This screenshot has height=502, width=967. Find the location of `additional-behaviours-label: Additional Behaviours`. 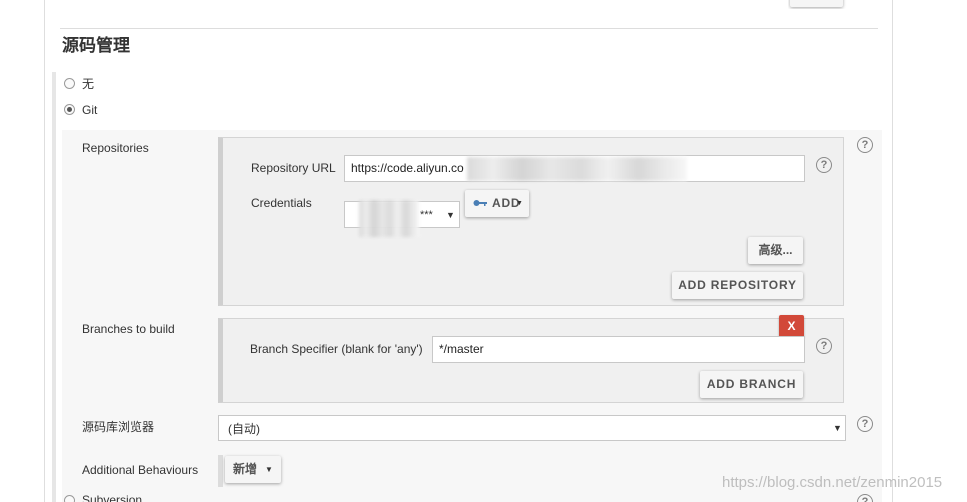

additional-behaviours-label: Additional Behaviours is located at coordinates (140, 470).